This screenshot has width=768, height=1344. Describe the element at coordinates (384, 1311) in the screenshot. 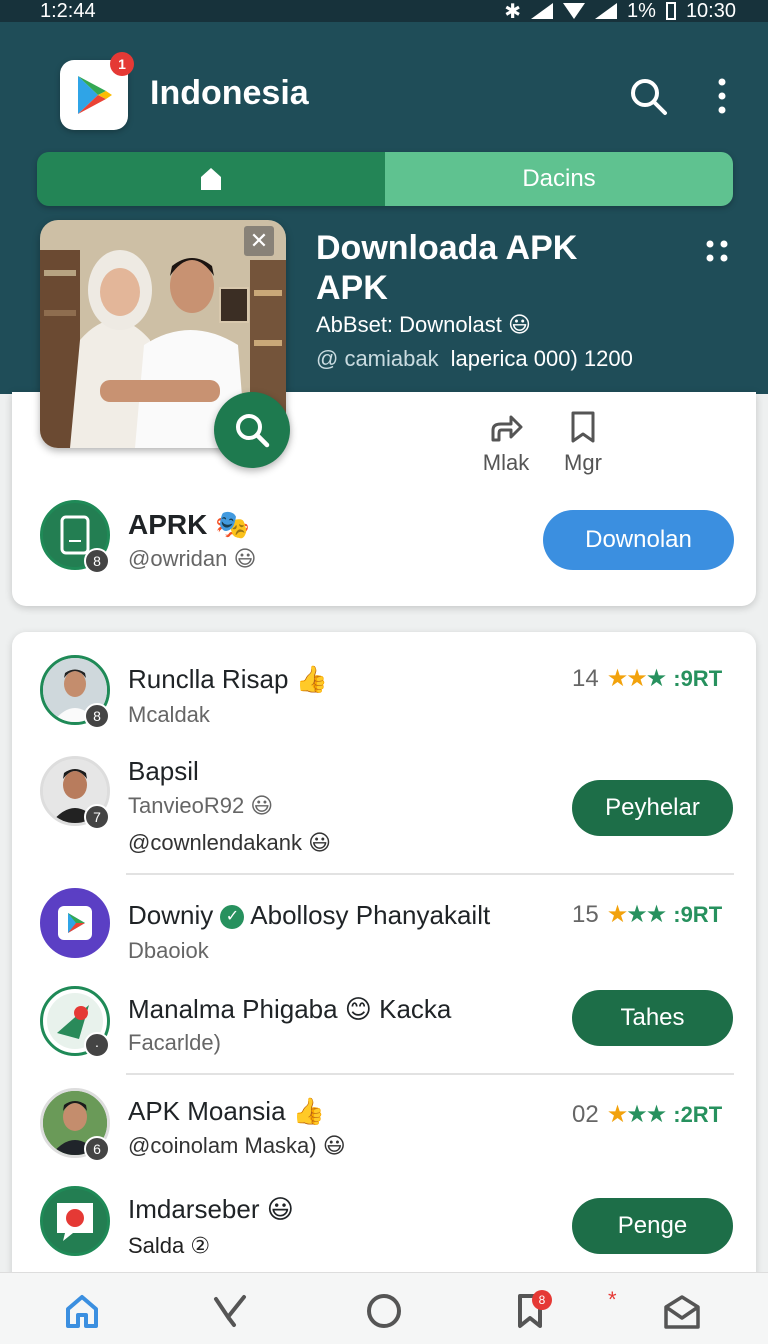

I see `circle-icon` at that location.